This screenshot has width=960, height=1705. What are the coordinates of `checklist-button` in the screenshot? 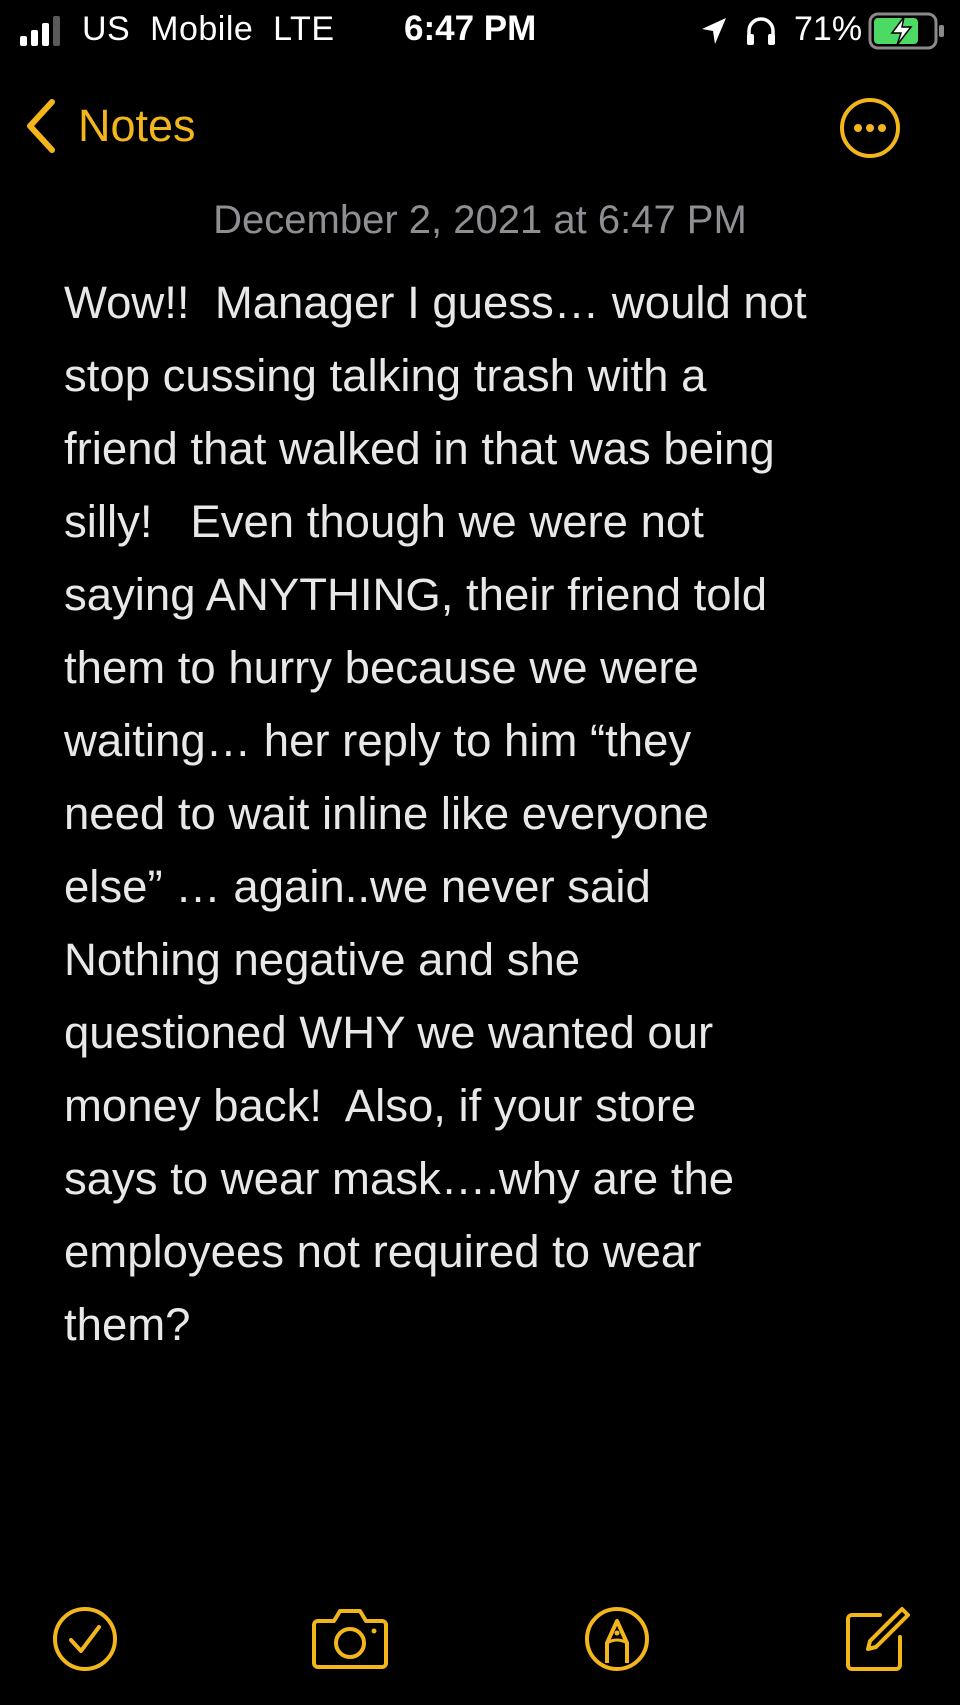 It's located at (85, 1639).